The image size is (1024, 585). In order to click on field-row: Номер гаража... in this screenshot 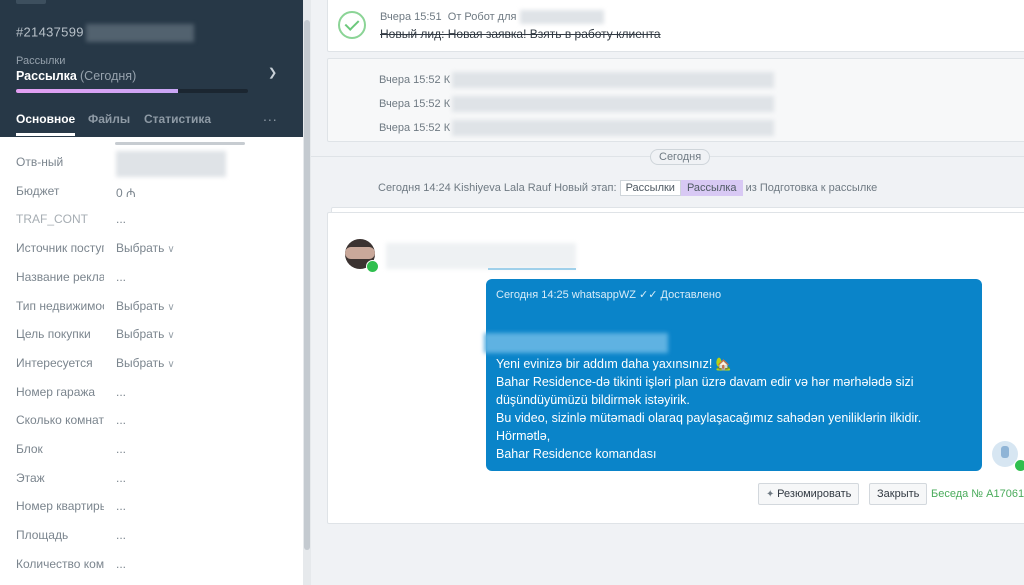, I will do `click(156, 396)`.